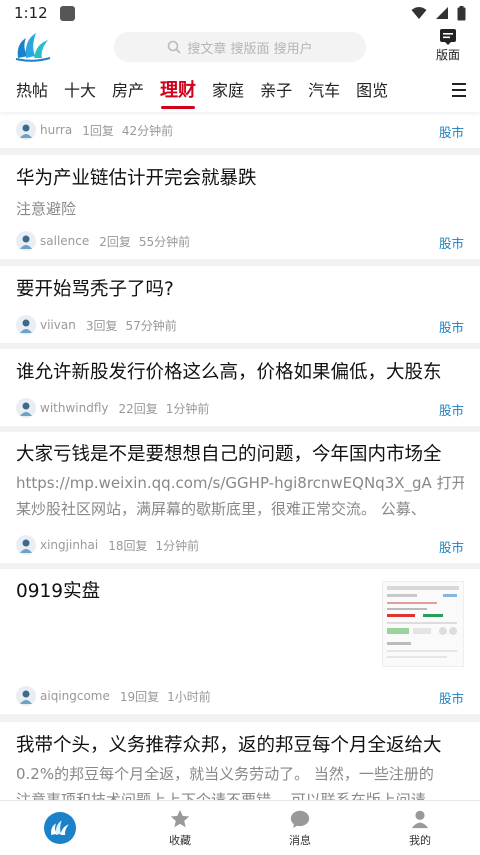 The height and width of the screenshot is (855, 480). I want to click on wifi-icon, so click(419, 13).